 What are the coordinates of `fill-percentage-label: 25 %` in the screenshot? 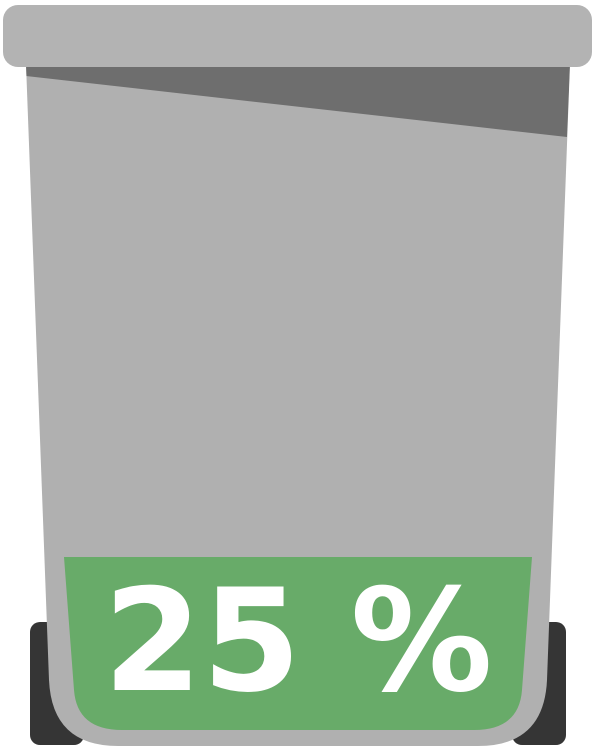 It's located at (297, 641).